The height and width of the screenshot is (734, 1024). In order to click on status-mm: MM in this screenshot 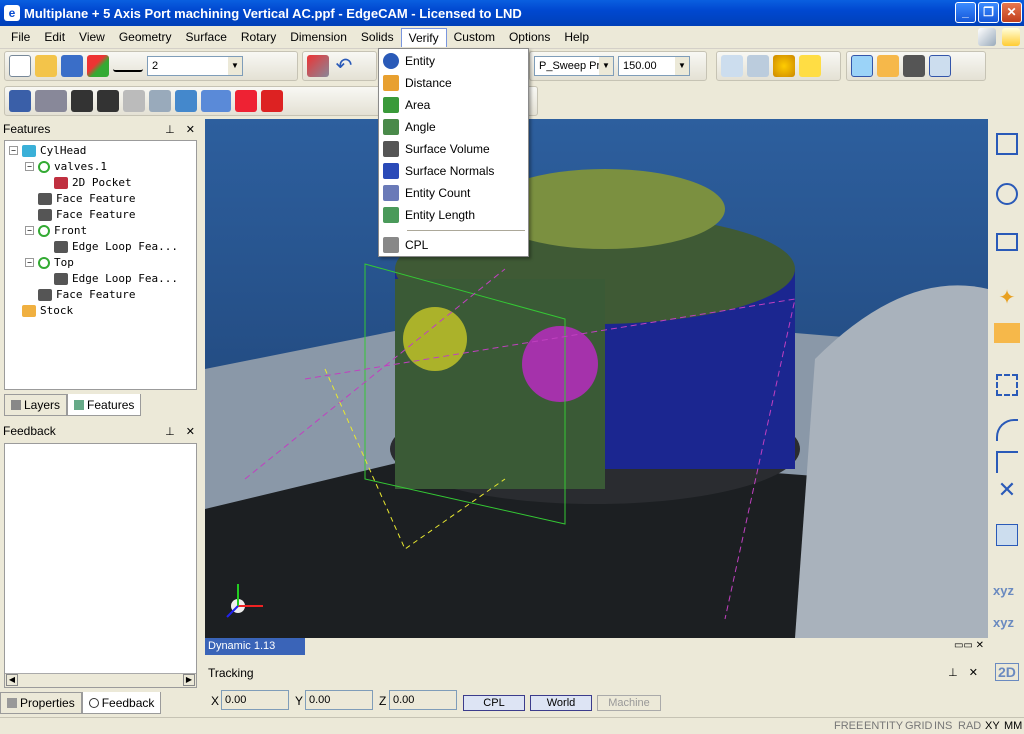, I will do `click(1013, 726)`.